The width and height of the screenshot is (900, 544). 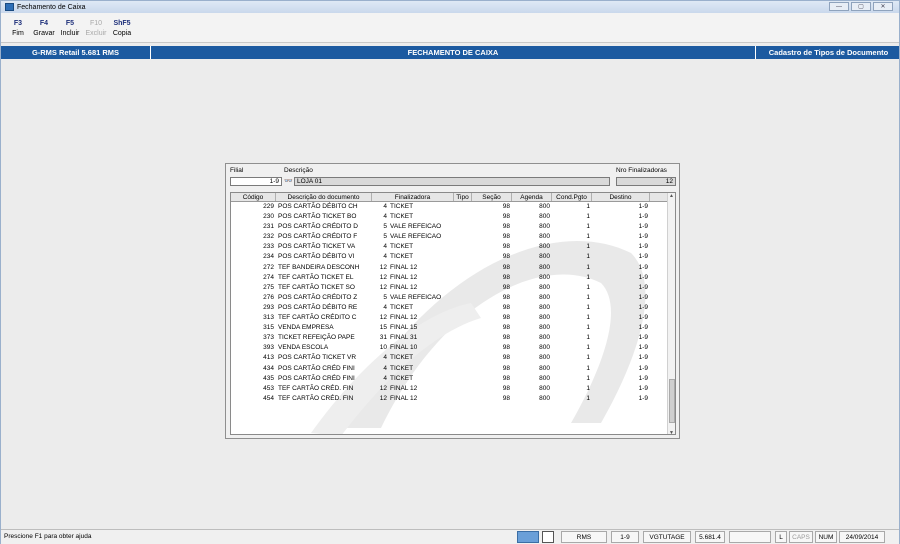 I want to click on table-row: 413 POS CARTÃO TICKET VR 4 TICKET 98 800 1 1-9, so click(x=450, y=358).